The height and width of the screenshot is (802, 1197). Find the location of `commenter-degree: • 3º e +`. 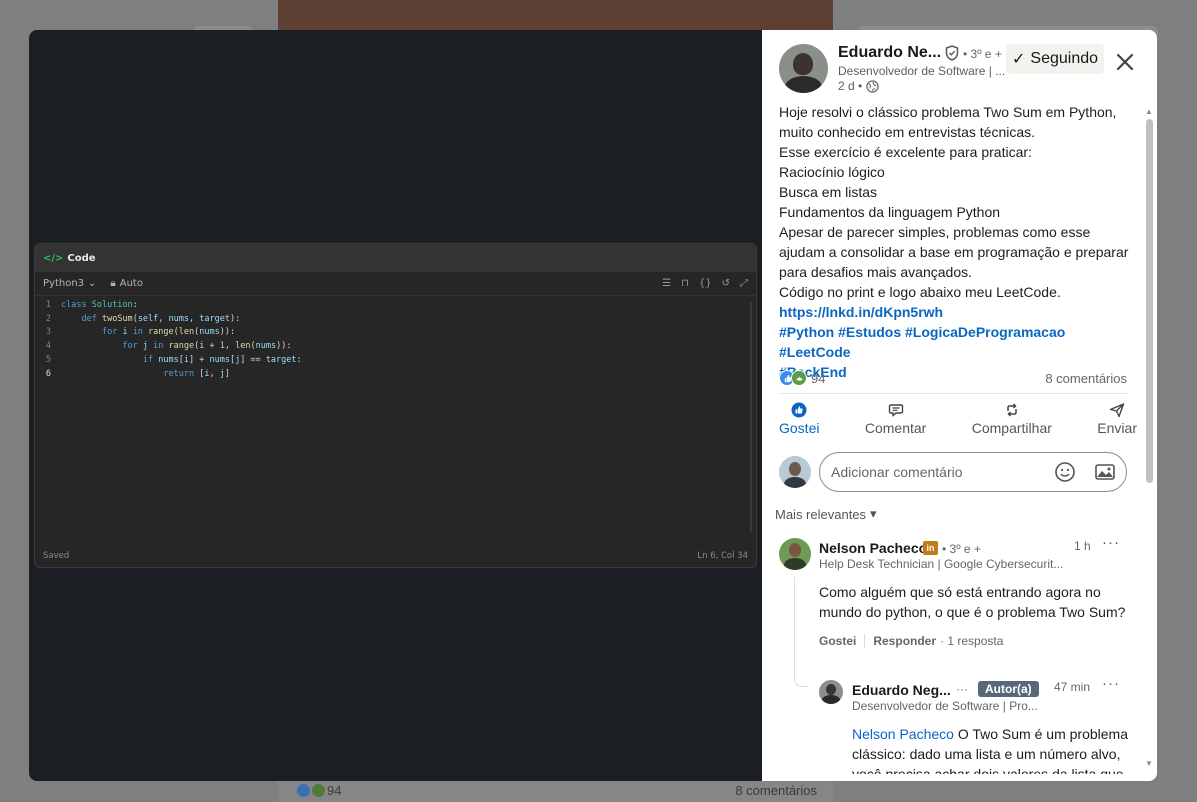

commenter-degree: • 3º e + is located at coordinates (961, 549).